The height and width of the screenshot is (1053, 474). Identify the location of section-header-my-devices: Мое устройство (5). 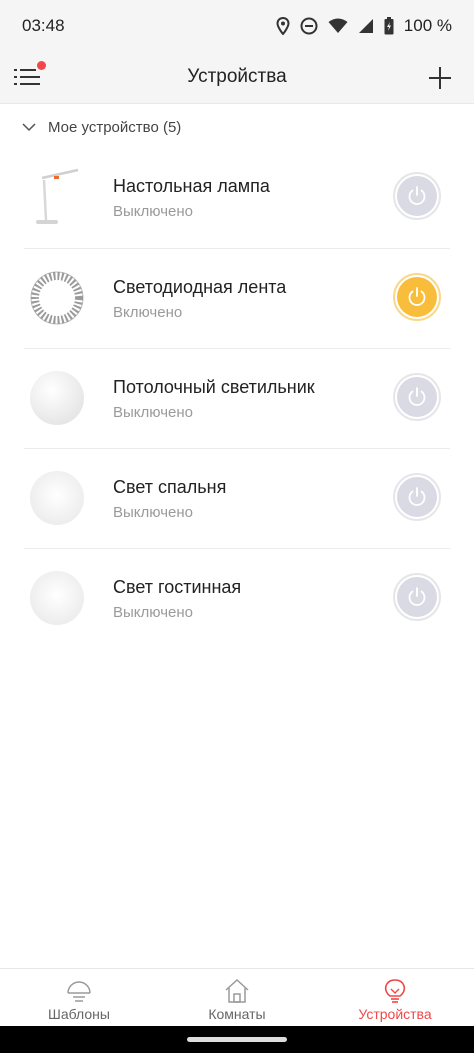
(101, 127).